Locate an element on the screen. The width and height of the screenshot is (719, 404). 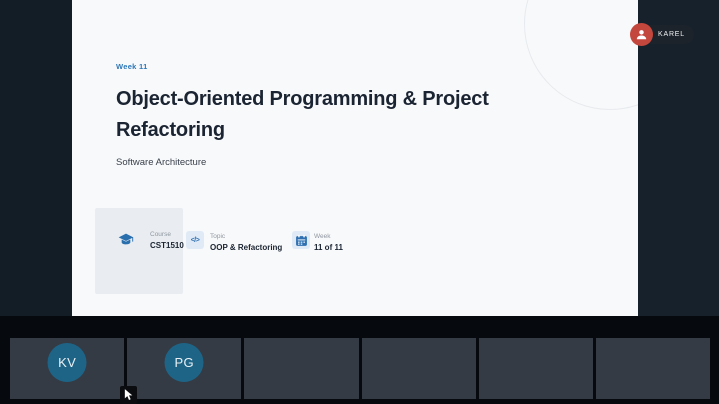
slide-title-line1: Object-Oriented Programming & Project is located at coordinates (302, 99).